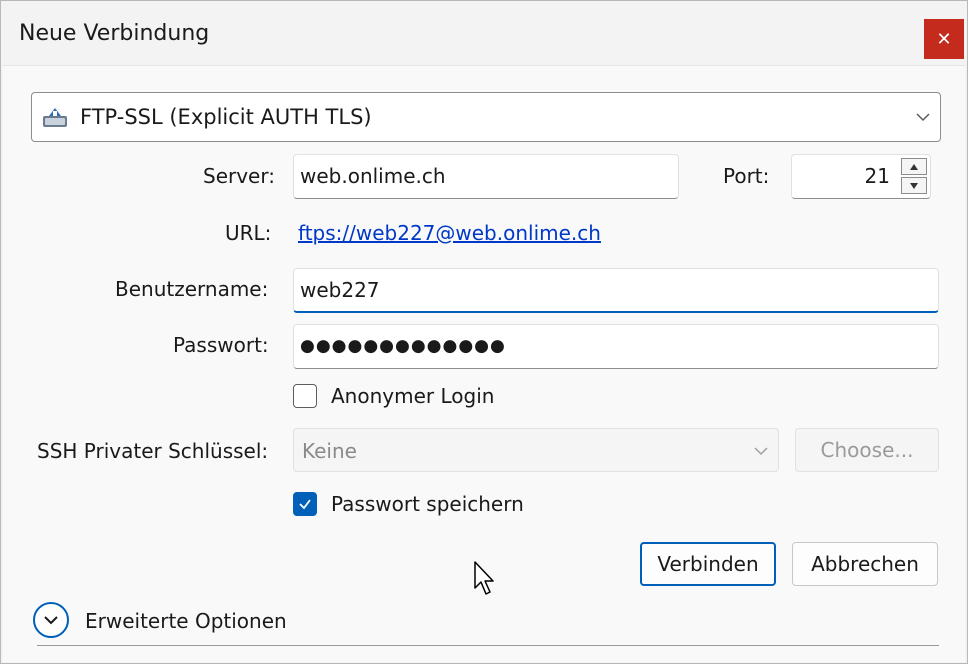 This screenshot has width=968, height=664. What do you see at coordinates (226, 117) in the screenshot?
I see `protocol-label: FTP-SSL (Explicit AUTH TLS)` at bounding box center [226, 117].